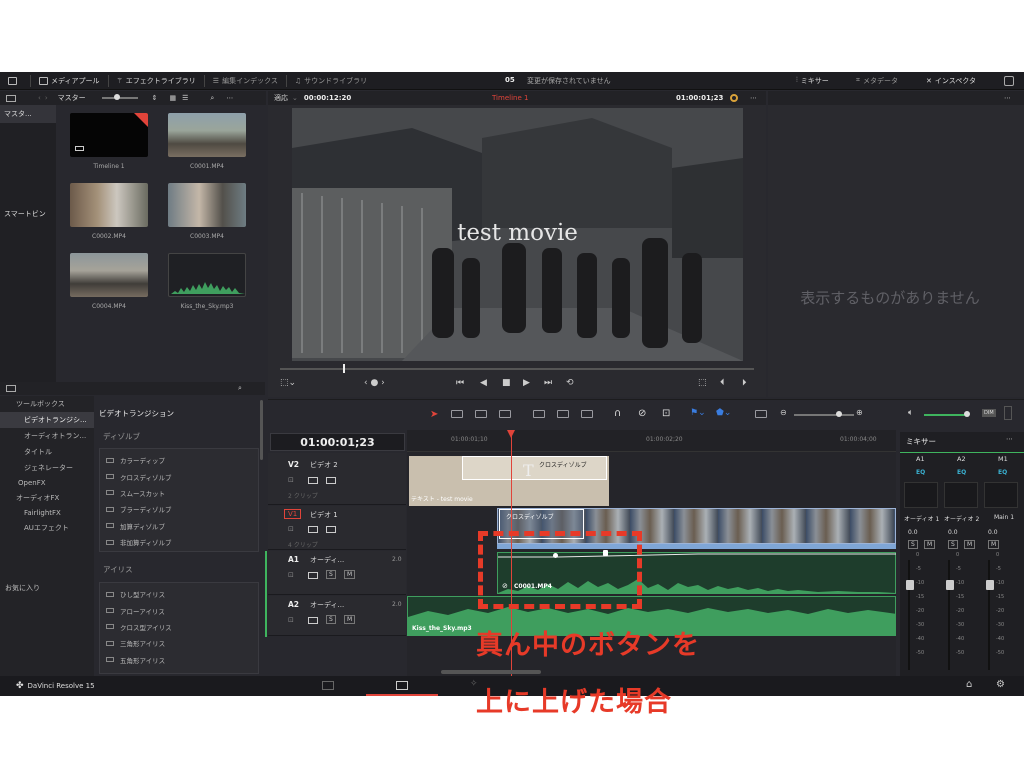 The width and height of the screenshot is (1024, 768). What do you see at coordinates (179, 526) in the screenshot?
I see `transition-item: 加算ディゾルブ` at bounding box center [179, 526].